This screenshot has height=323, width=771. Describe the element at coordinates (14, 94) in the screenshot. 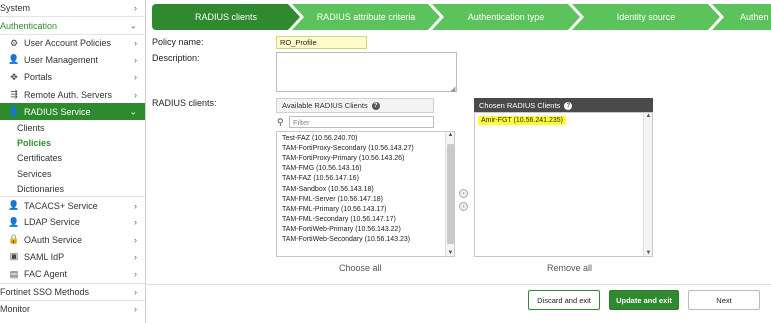

I see `server-icon: ⇶` at that location.